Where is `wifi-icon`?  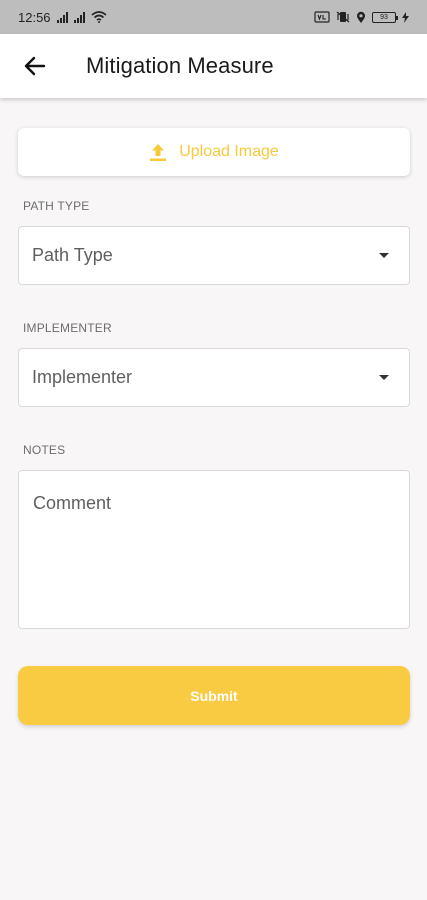
wifi-icon is located at coordinates (99, 17).